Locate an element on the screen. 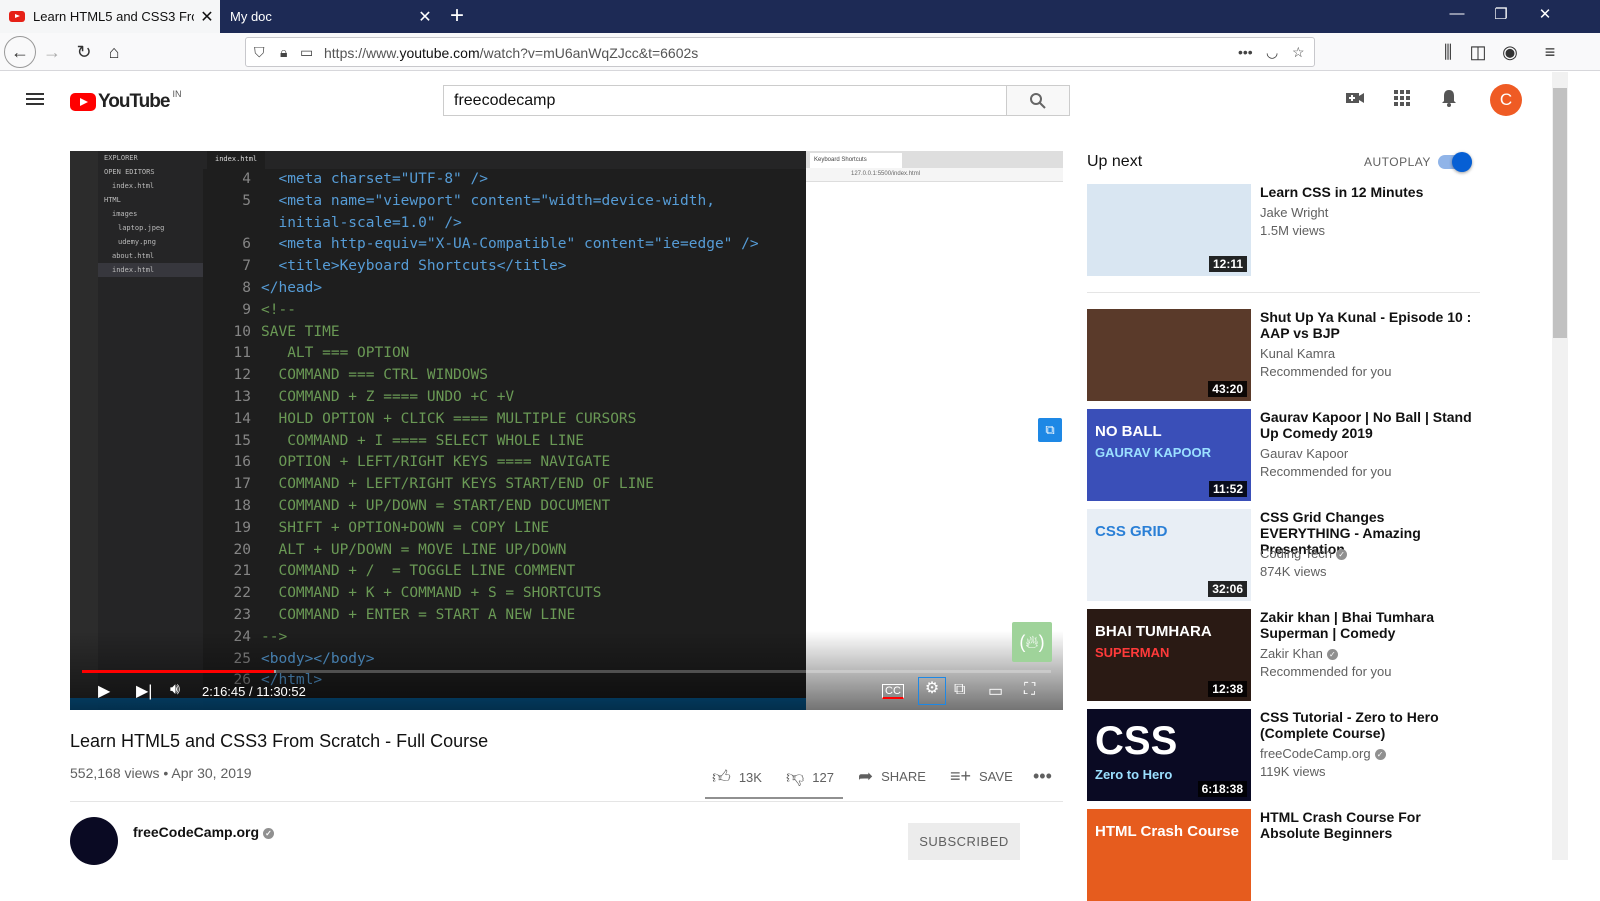 This screenshot has height=901, width=1600. fullscreen-icon: ⛶ is located at coordinates (1029, 690).